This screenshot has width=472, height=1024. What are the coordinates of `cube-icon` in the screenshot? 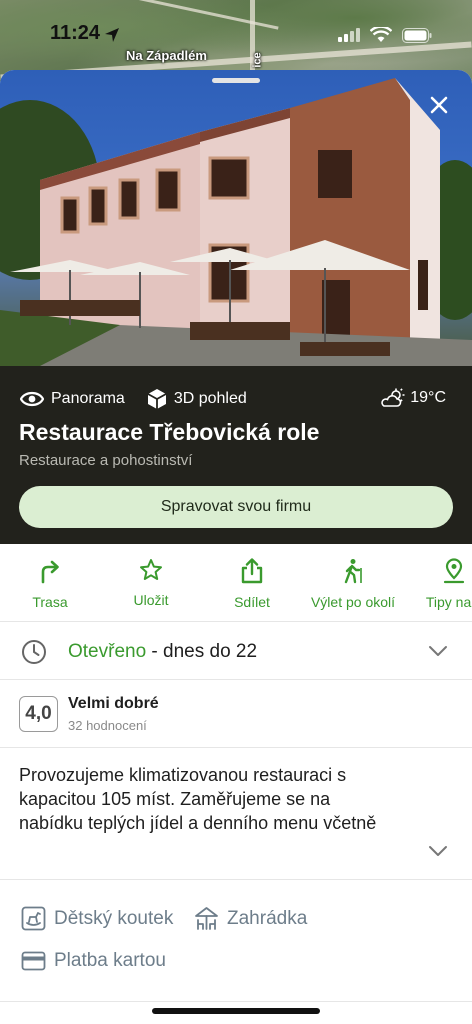 It's located at (157, 399).